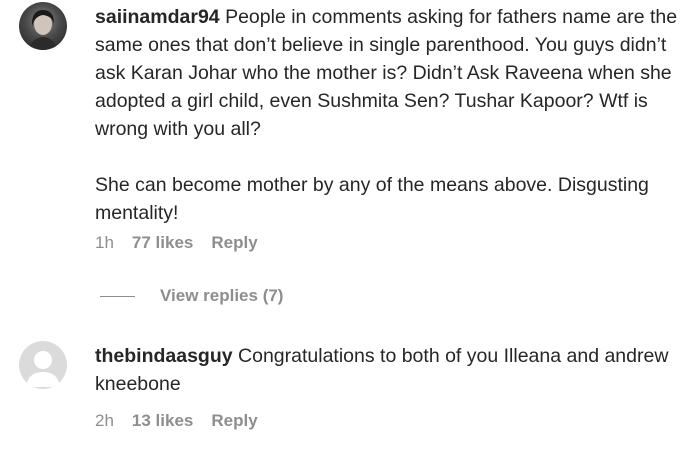 The width and height of the screenshot is (694, 463). I want to click on comment-meta: 1h 77 likes Reply, so click(176, 243).